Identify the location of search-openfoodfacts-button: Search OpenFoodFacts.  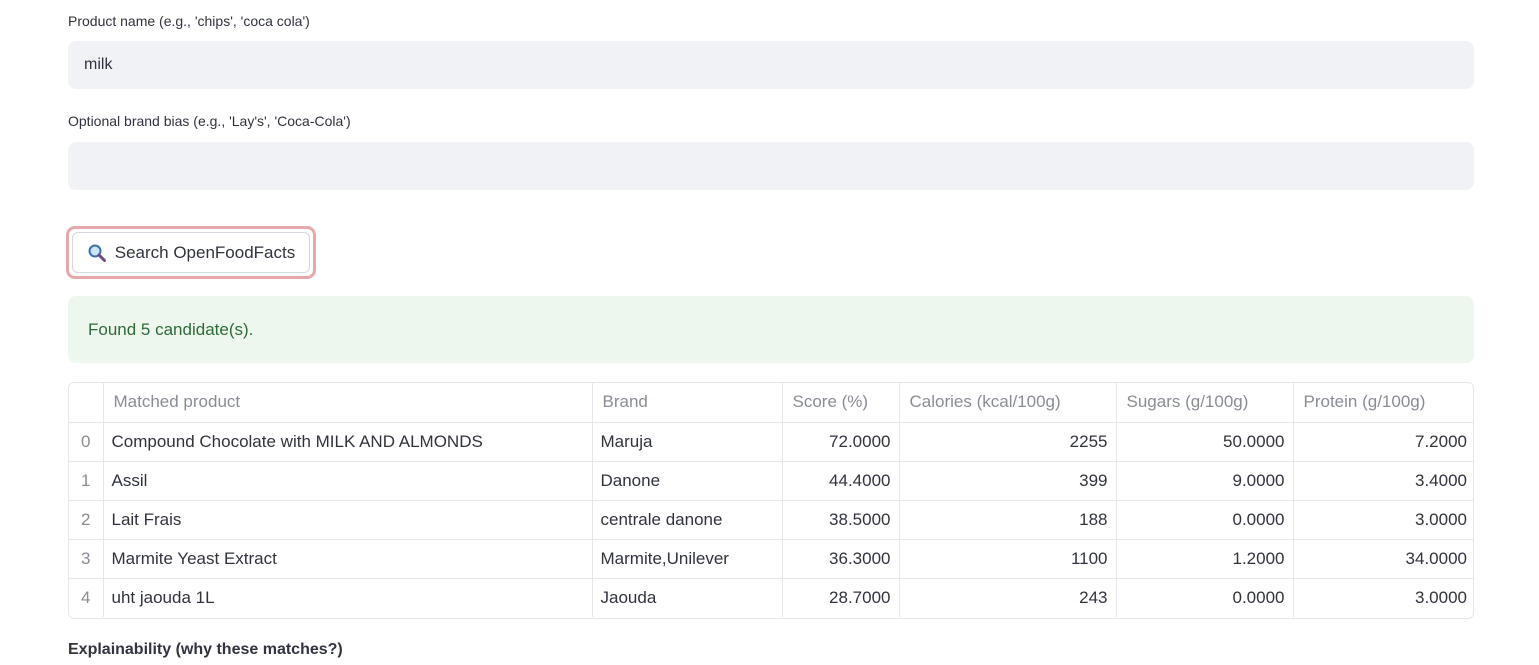
(191, 252).